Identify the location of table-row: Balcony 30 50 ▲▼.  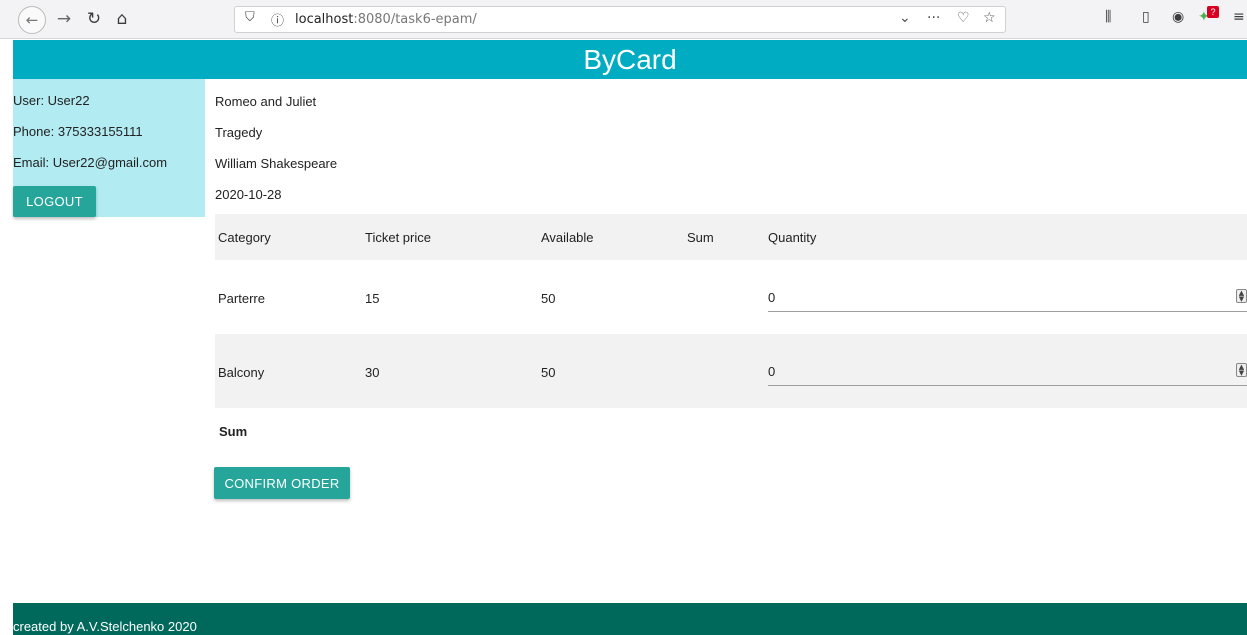
(731, 371).